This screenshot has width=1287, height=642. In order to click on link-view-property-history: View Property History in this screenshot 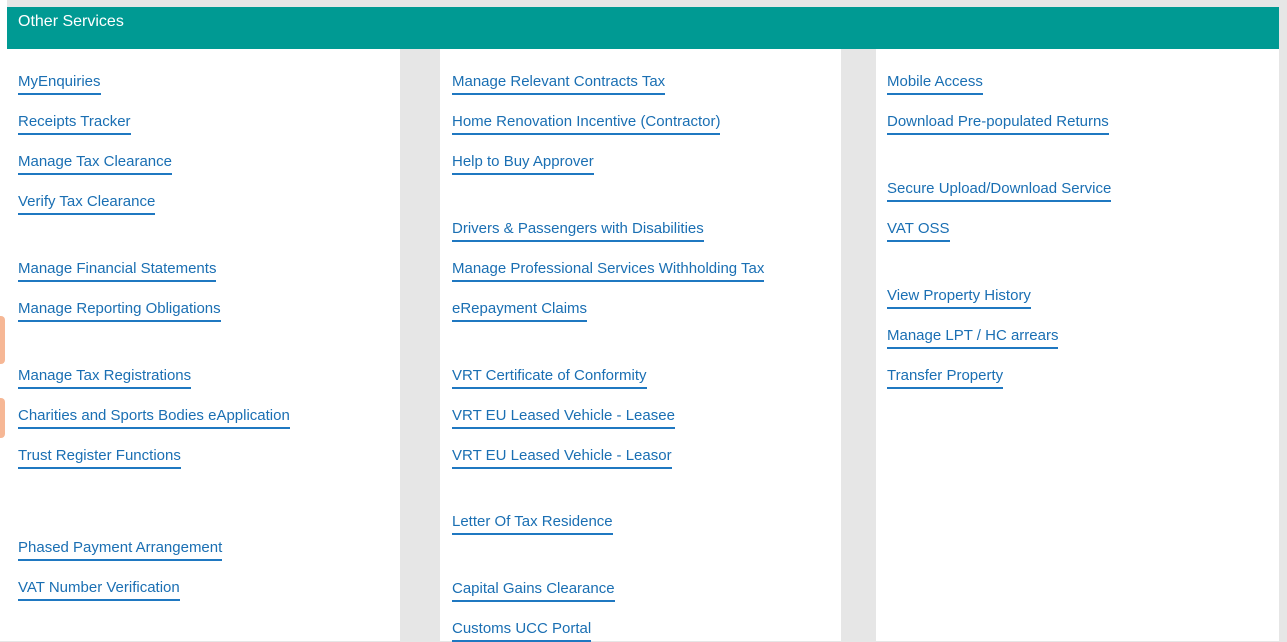, I will do `click(959, 298)`.